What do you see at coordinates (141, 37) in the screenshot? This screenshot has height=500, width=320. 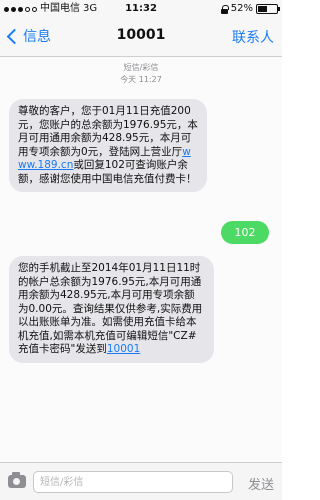 I see `navigation-bar: 信息 10001 联系人` at bounding box center [141, 37].